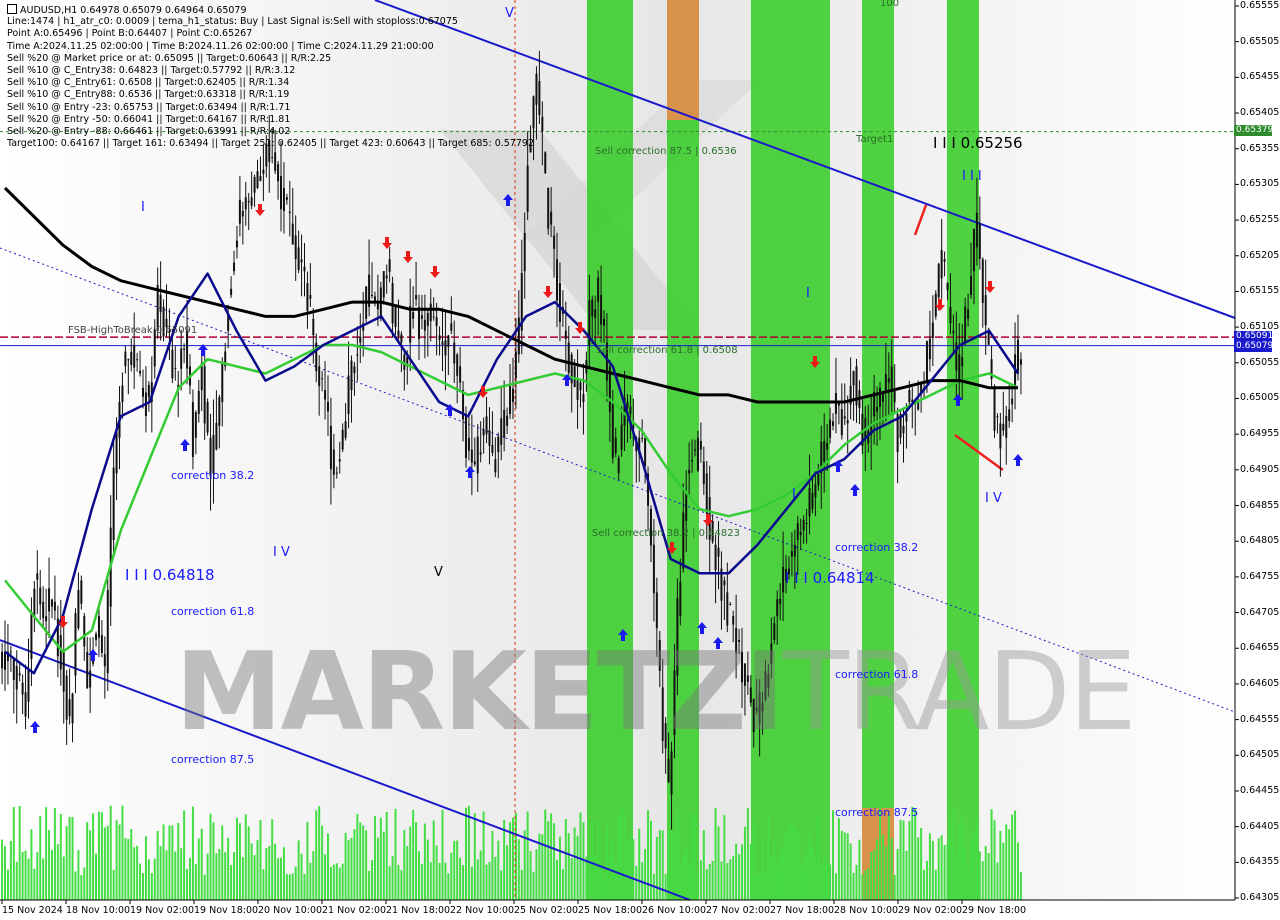 The width and height of the screenshot is (1280, 920). I want to click on y-tick-label: 0.64955, so click(1260, 434).